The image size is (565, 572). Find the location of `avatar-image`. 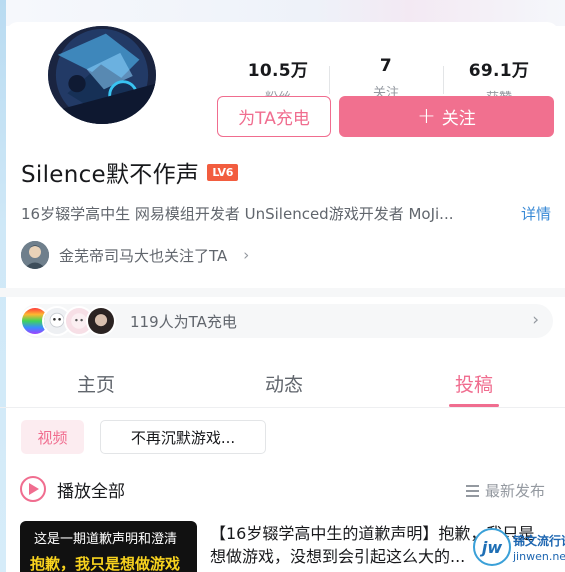

avatar-image is located at coordinates (102, 75).